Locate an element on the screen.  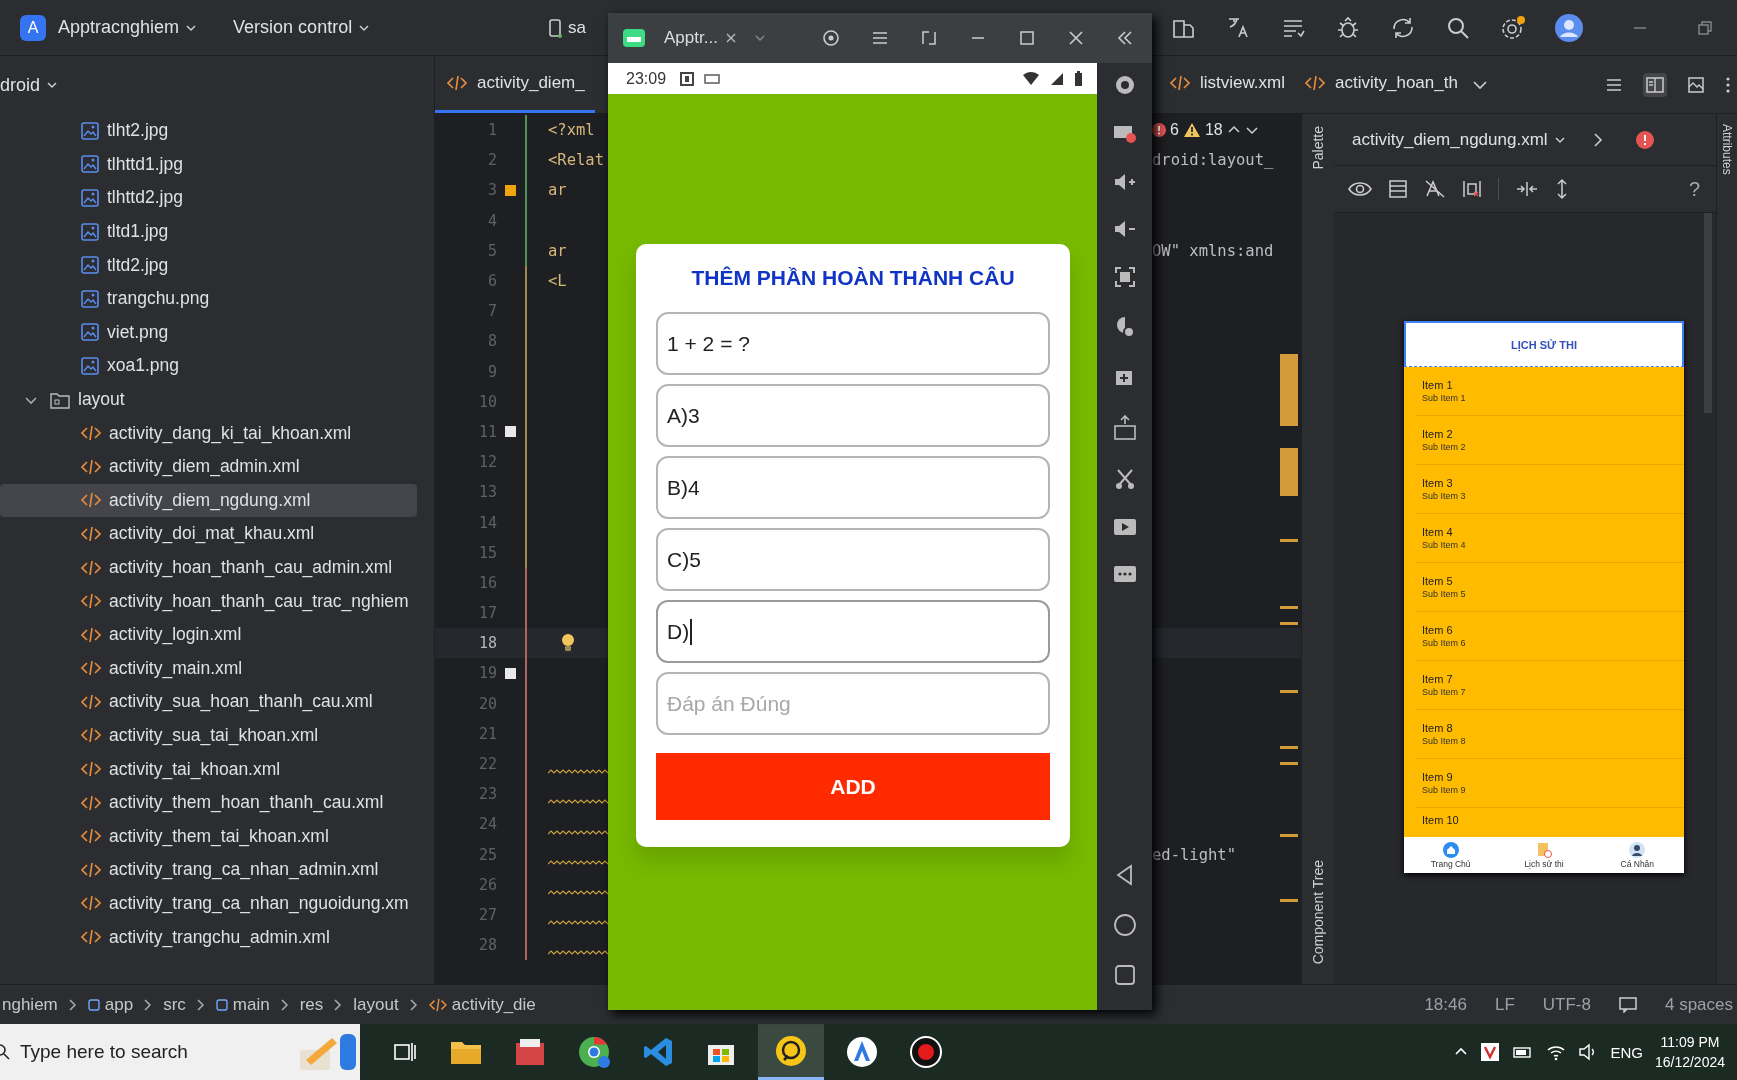
input-field: A)3 is located at coordinates (853, 415).